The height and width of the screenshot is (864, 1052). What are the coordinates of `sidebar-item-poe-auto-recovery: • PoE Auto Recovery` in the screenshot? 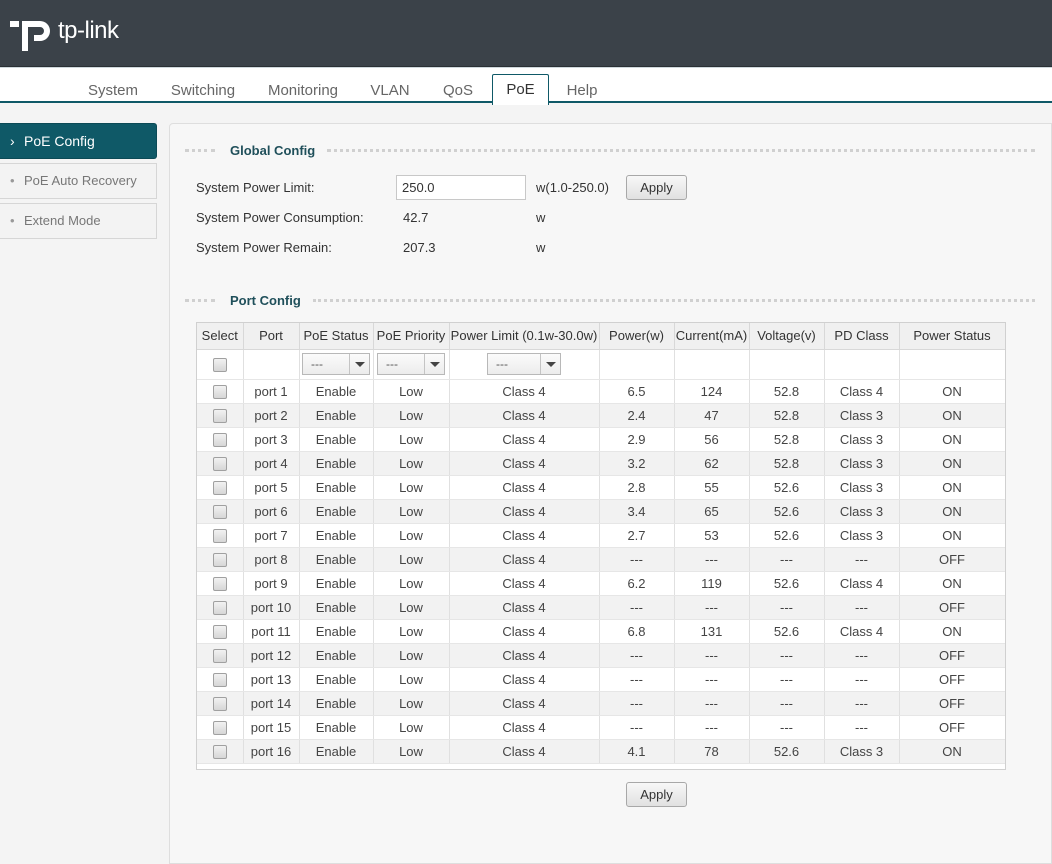 It's located at (78, 181).